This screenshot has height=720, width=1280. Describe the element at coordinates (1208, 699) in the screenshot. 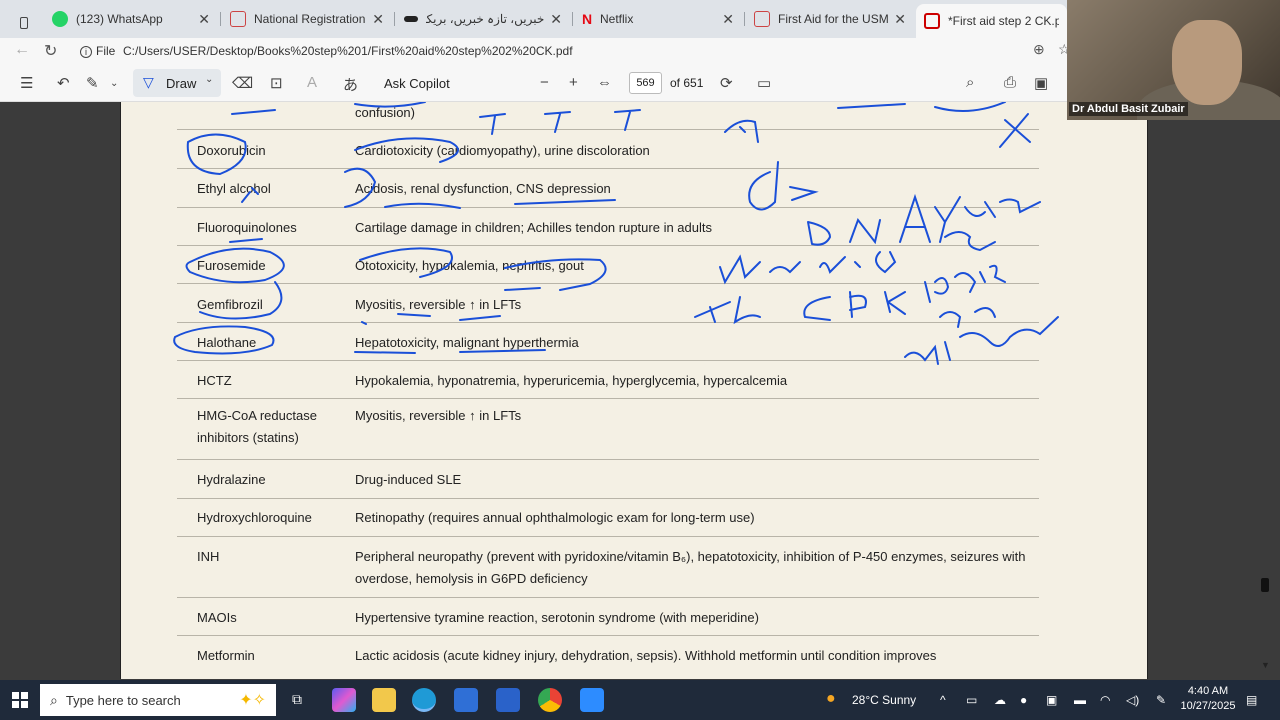

I see `clock: 4:40 AM 10/27/2025` at that location.